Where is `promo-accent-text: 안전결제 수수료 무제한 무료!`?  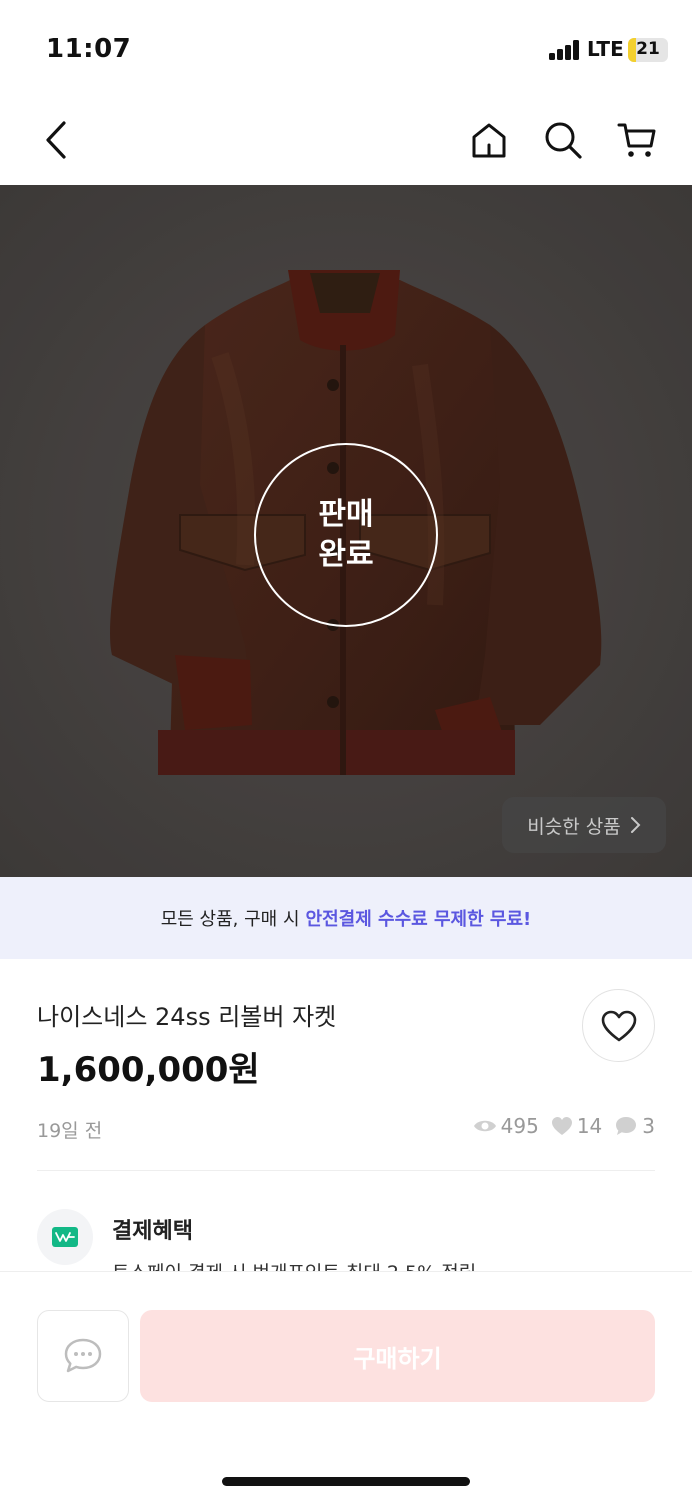
promo-accent-text: 안전결제 수수료 무제한 무료! is located at coordinates (418, 919).